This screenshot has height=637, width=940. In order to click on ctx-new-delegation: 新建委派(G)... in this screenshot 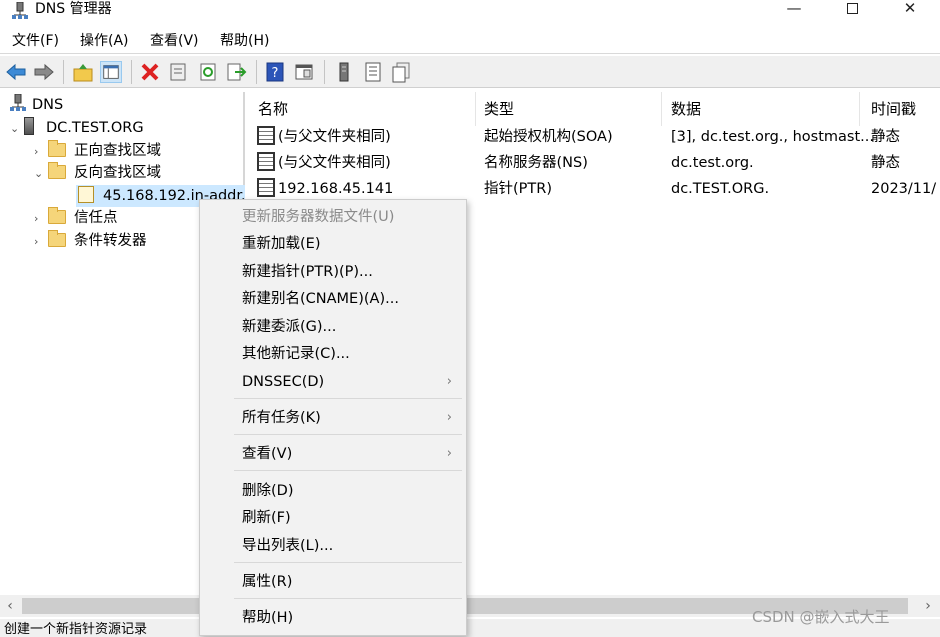, I will do `click(333, 327)`.